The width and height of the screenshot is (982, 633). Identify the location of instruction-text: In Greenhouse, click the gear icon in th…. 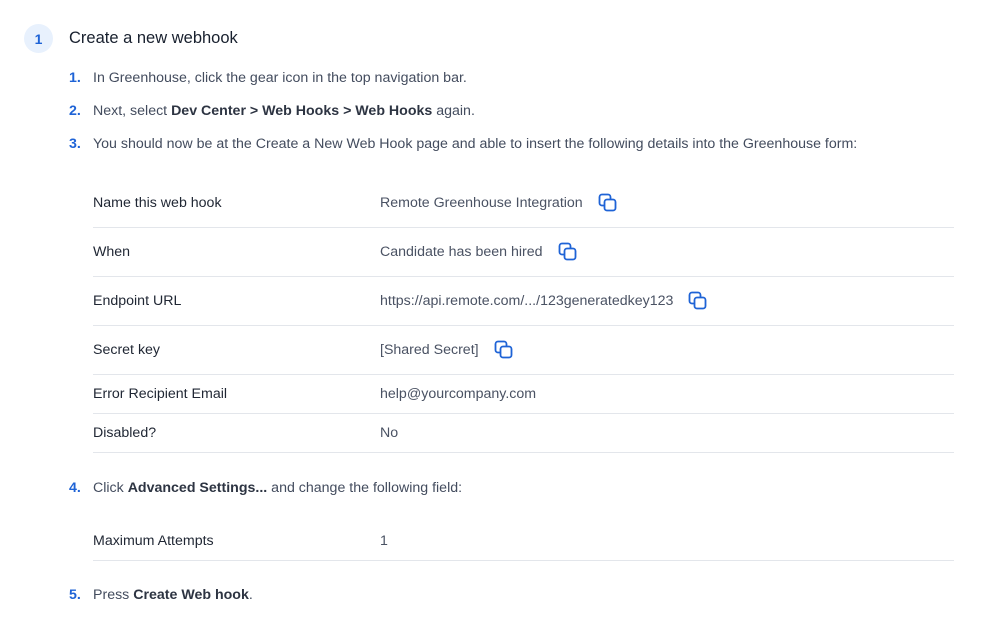
(280, 78).